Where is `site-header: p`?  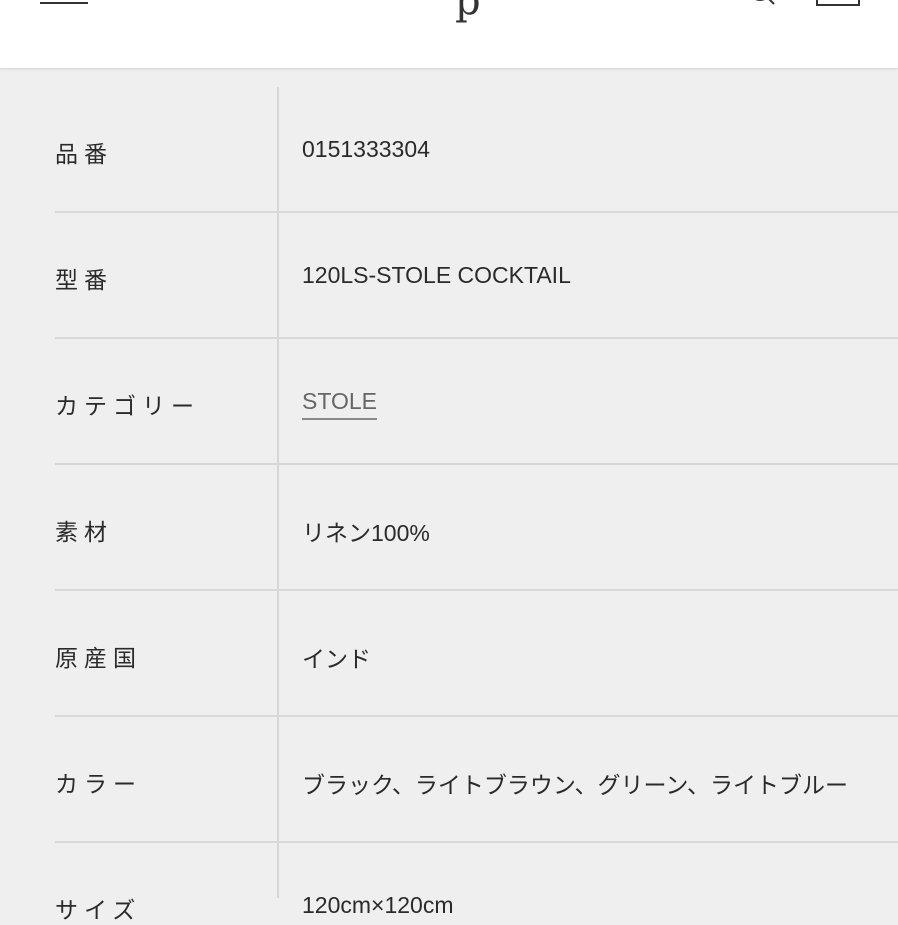
site-header: p is located at coordinates (449, 34).